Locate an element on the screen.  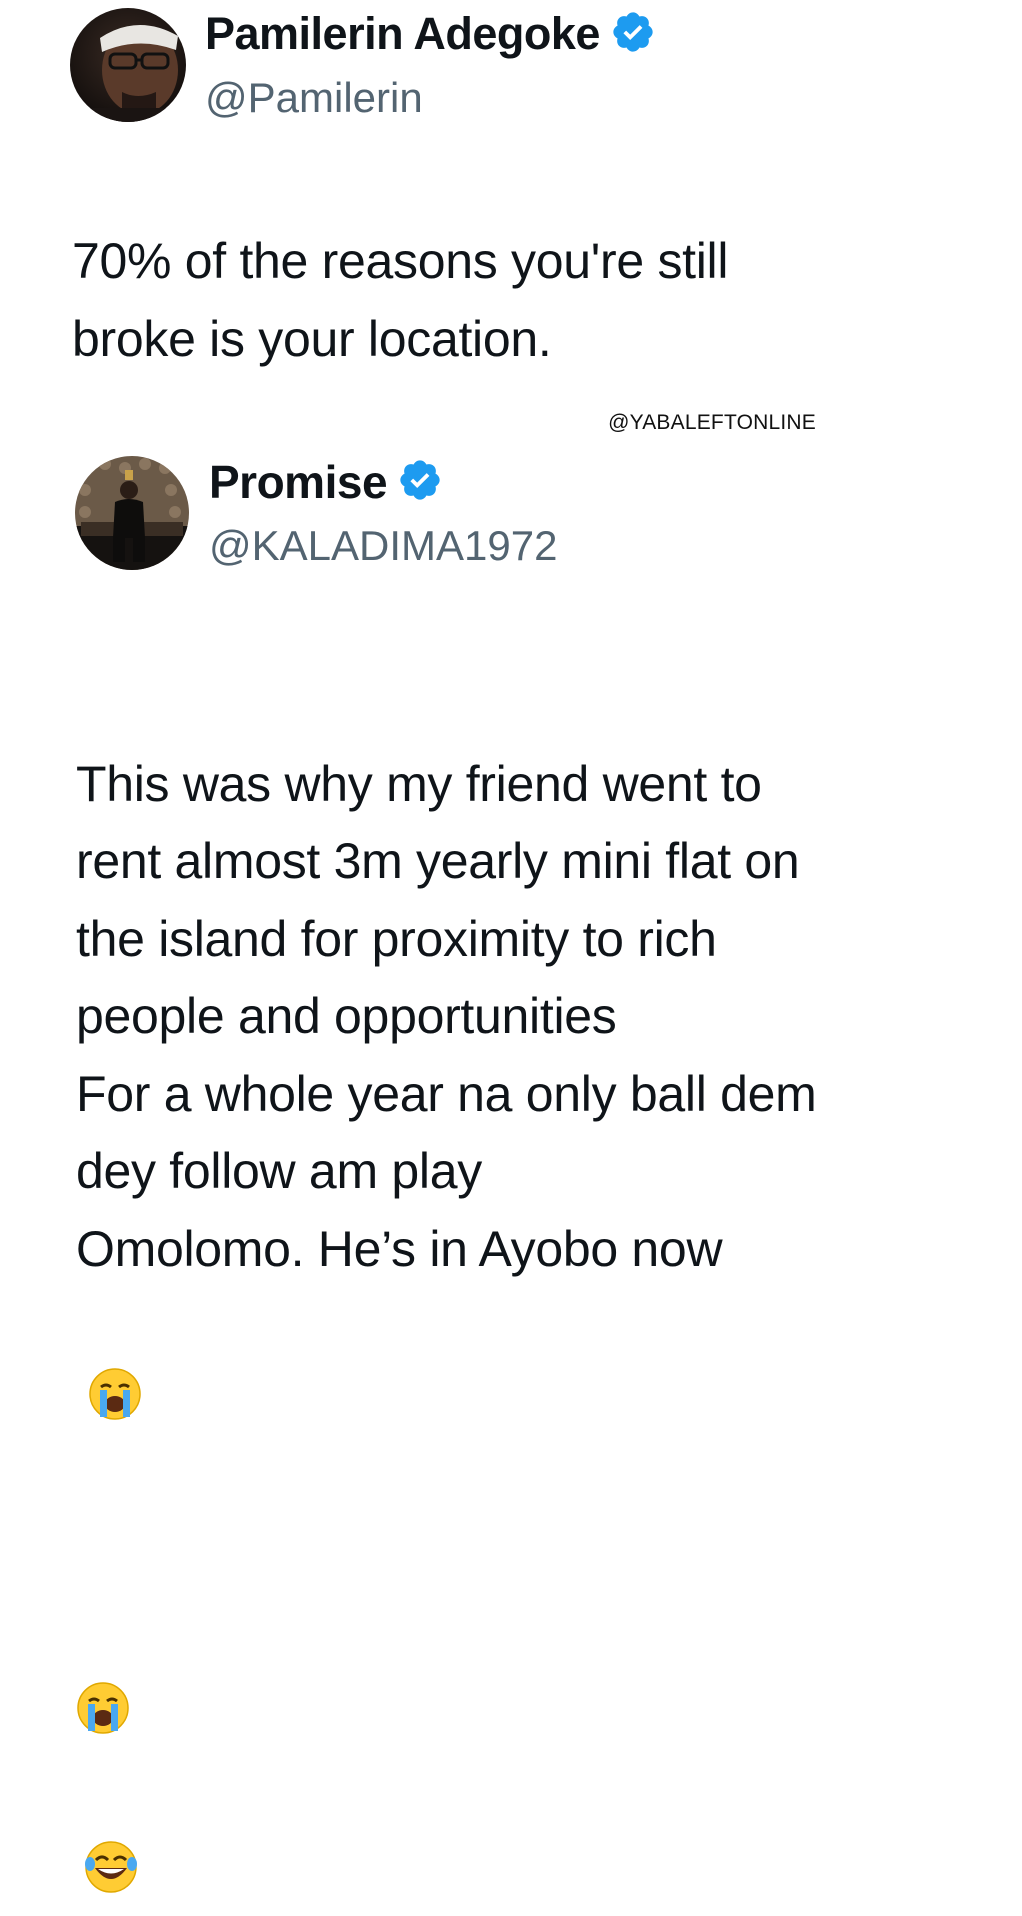
watermark-label: @YABALEFTONLINE is located at coordinates (712, 422).